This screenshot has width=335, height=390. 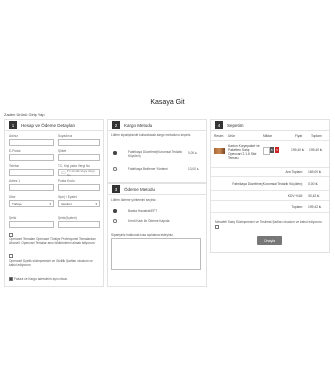 What do you see at coordinates (232, 136) in the screenshot?
I see `column-header-product: Ürün` at bounding box center [232, 136].